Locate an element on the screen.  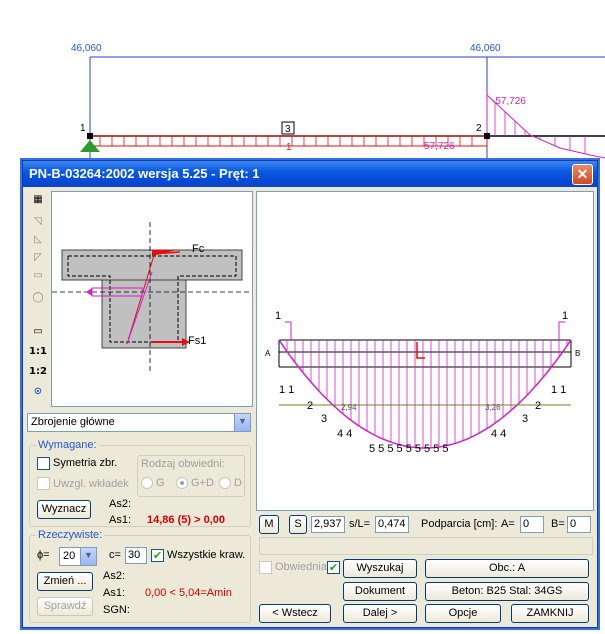
circle-tool-icon: ◯ is located at coordinates (38, 298).